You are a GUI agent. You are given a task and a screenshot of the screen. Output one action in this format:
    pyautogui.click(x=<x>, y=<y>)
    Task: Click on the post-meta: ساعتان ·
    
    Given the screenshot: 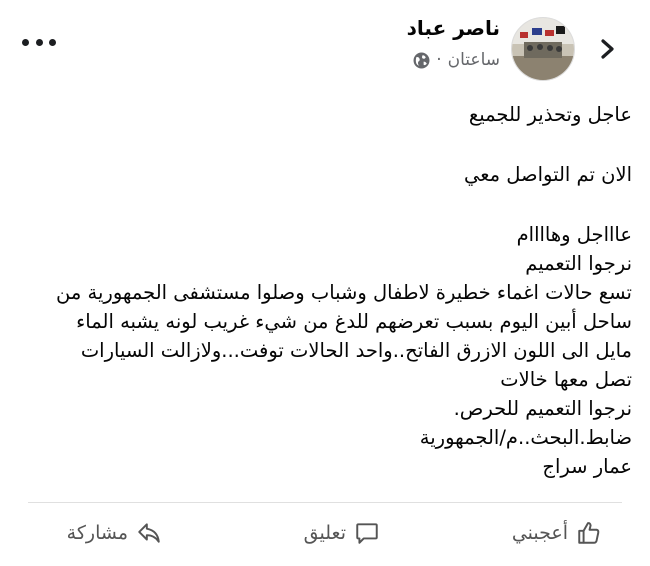 What is the action you would take?
    pyautogui.click(x=456, y=60)
    